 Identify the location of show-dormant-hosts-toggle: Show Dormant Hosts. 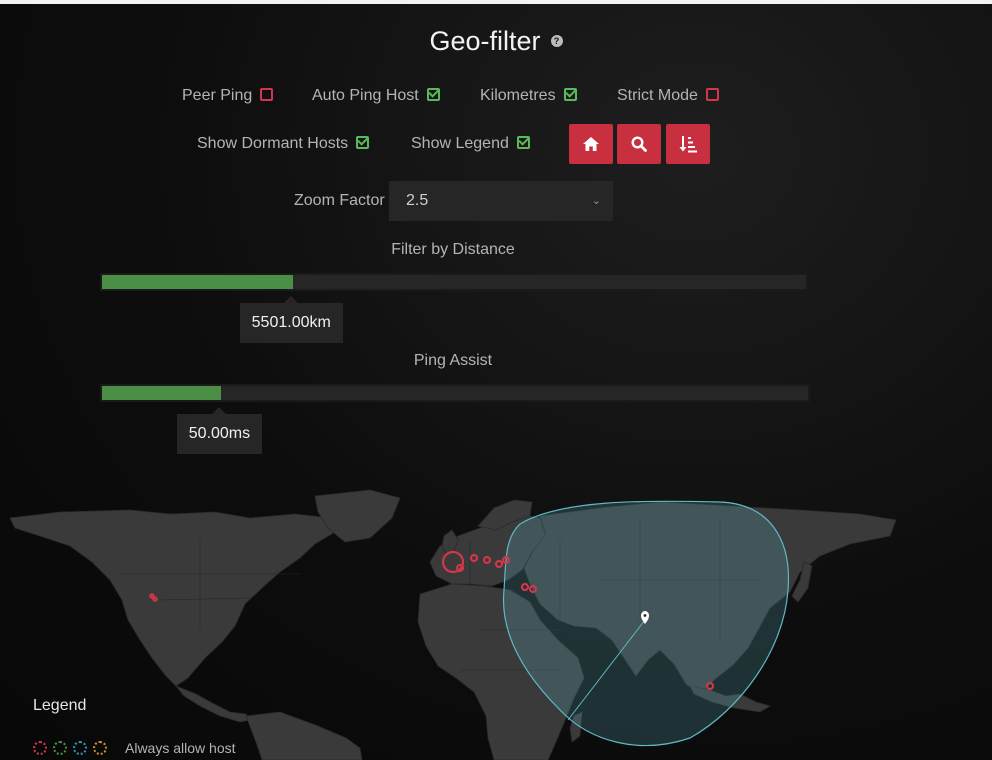
(283, 144).